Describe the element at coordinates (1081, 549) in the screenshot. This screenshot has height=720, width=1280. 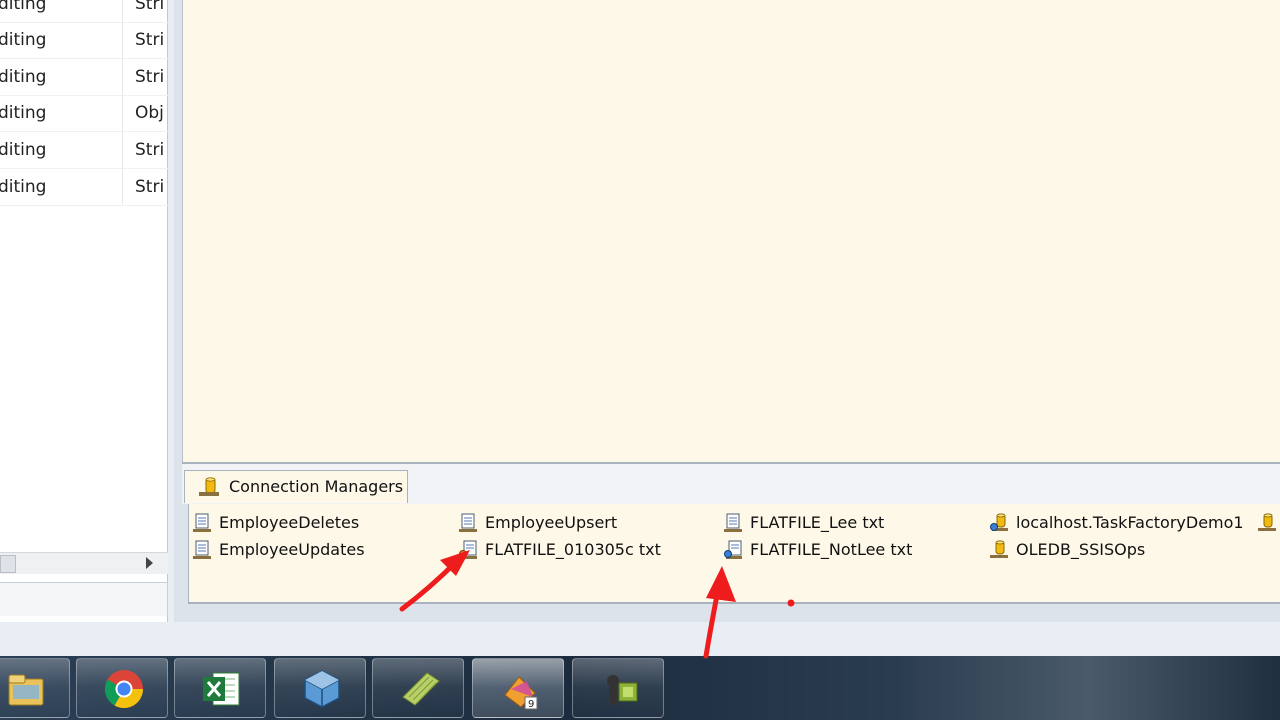
I see `connection-manager-label: OLEDB_SSISOps` at that location.